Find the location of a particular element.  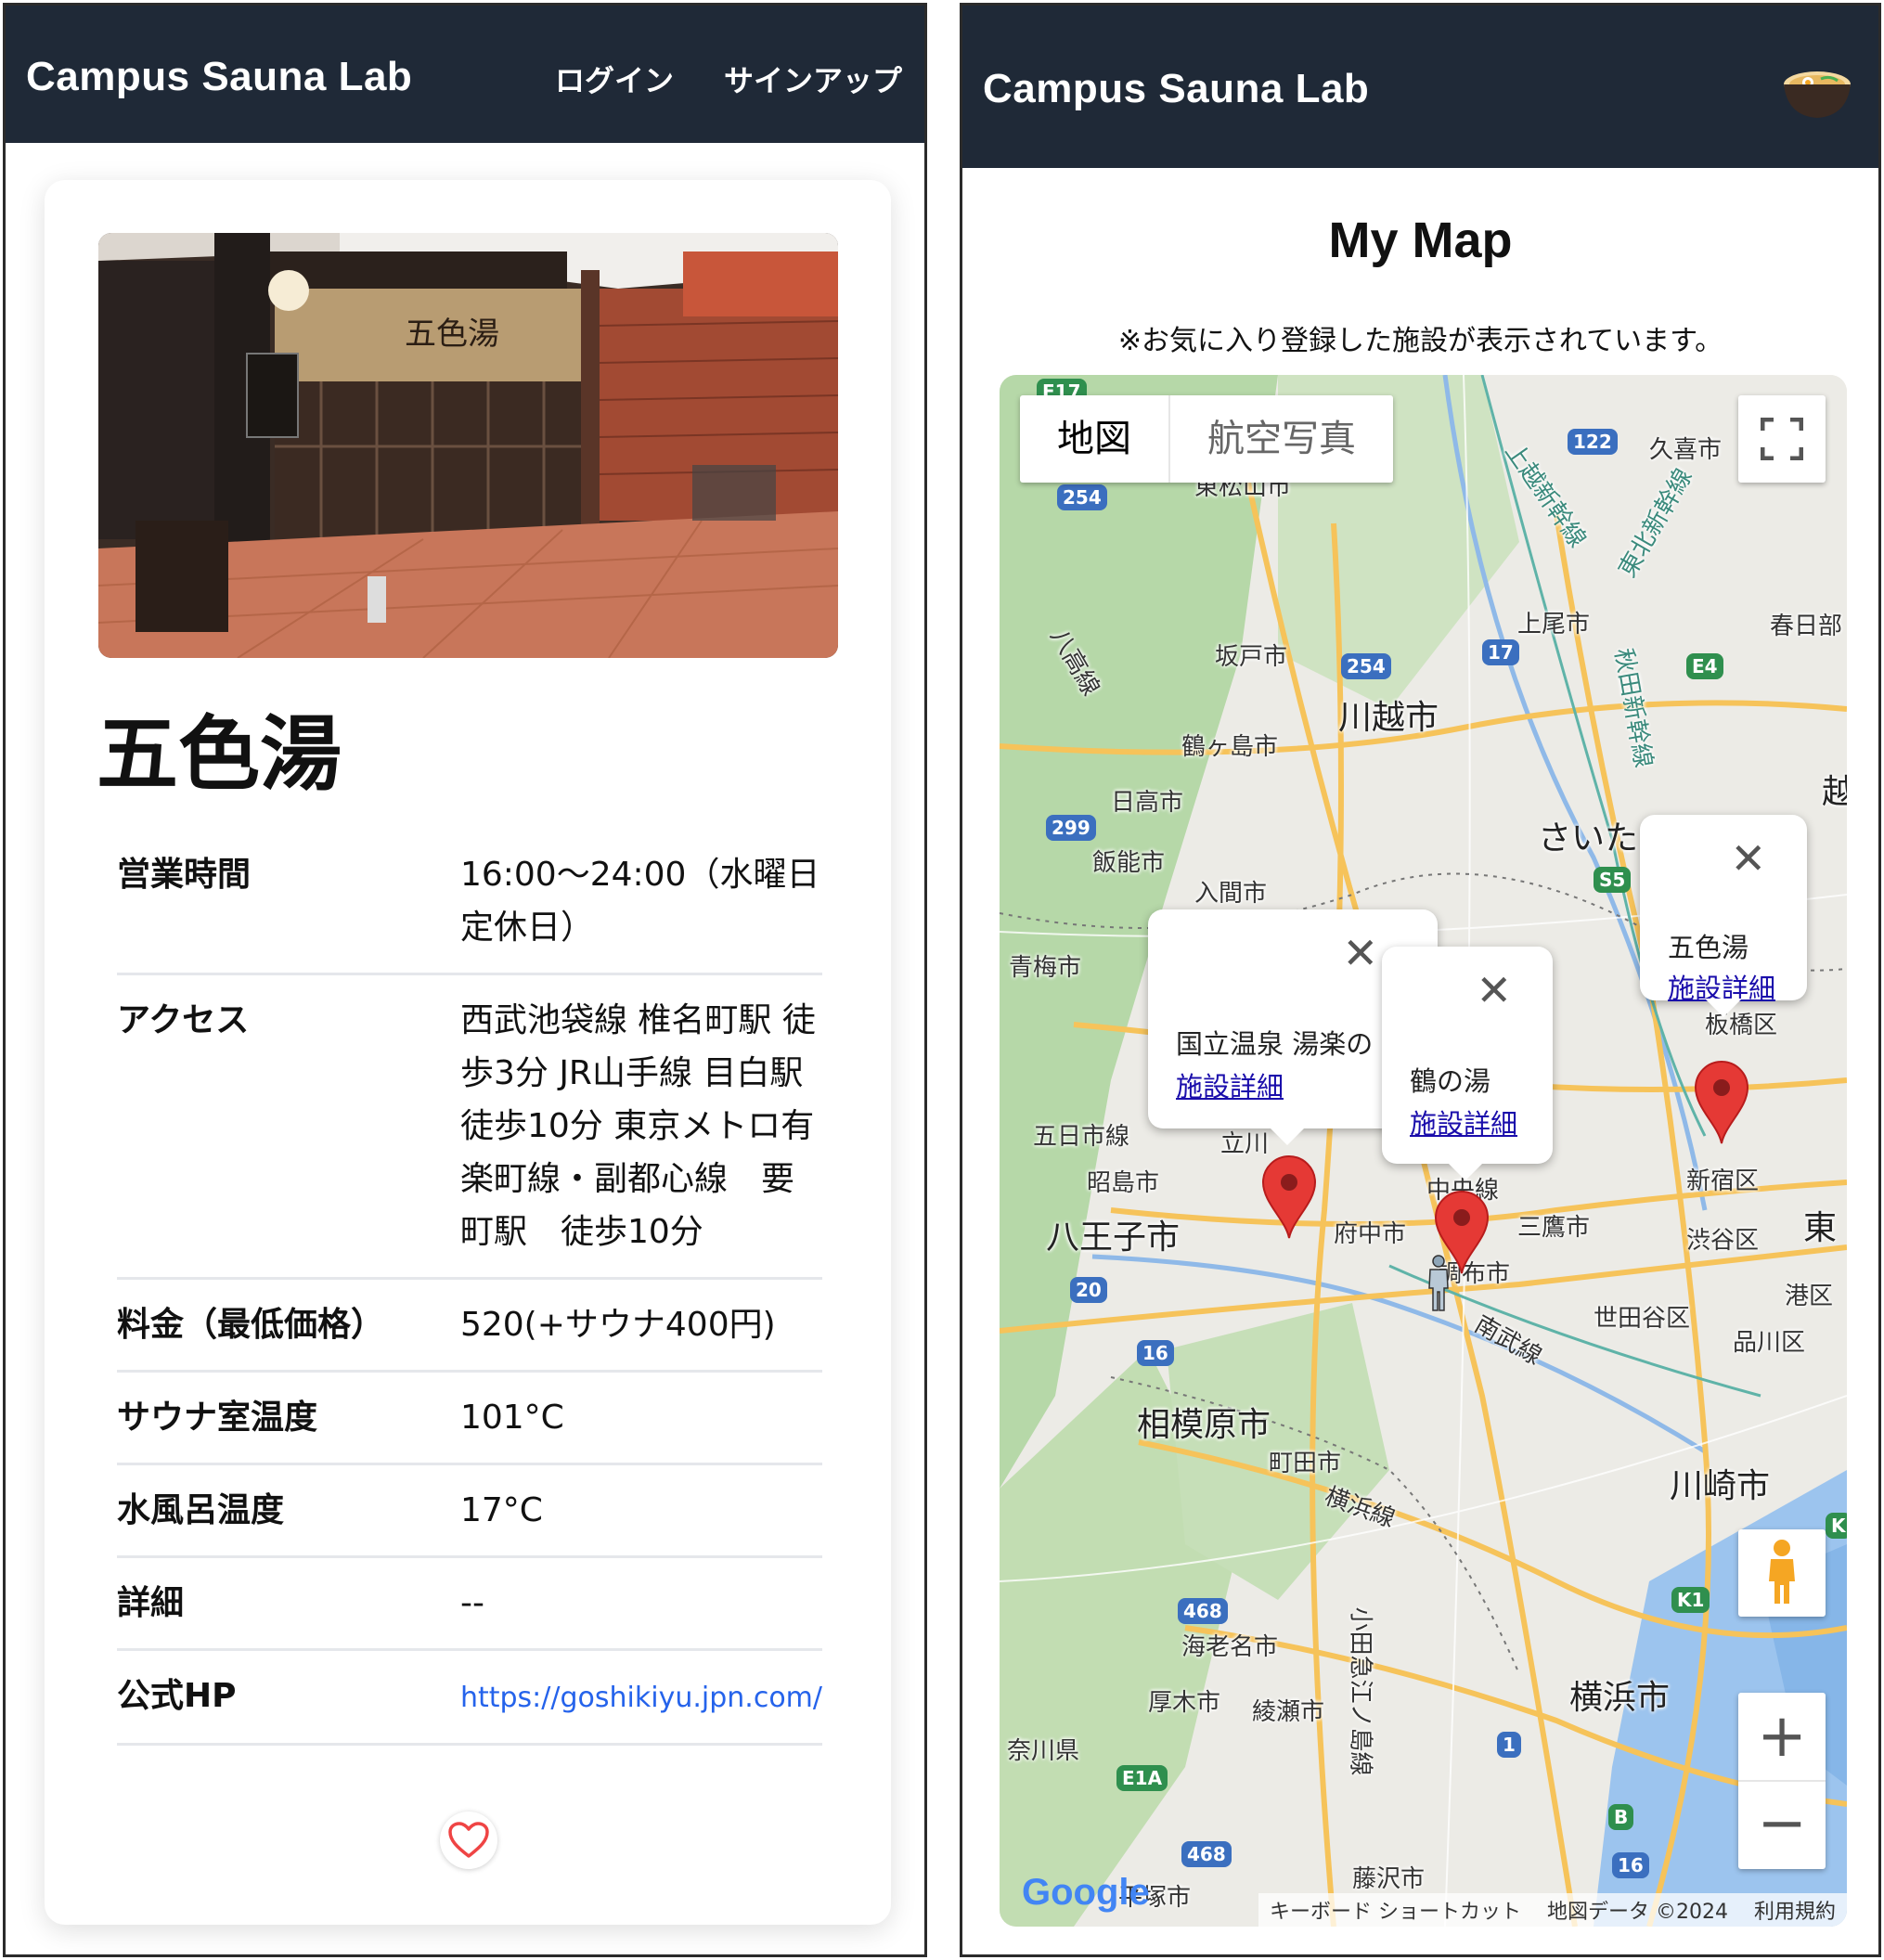

place-label: 藤沢市 is located at coordinates (1389, 1879).